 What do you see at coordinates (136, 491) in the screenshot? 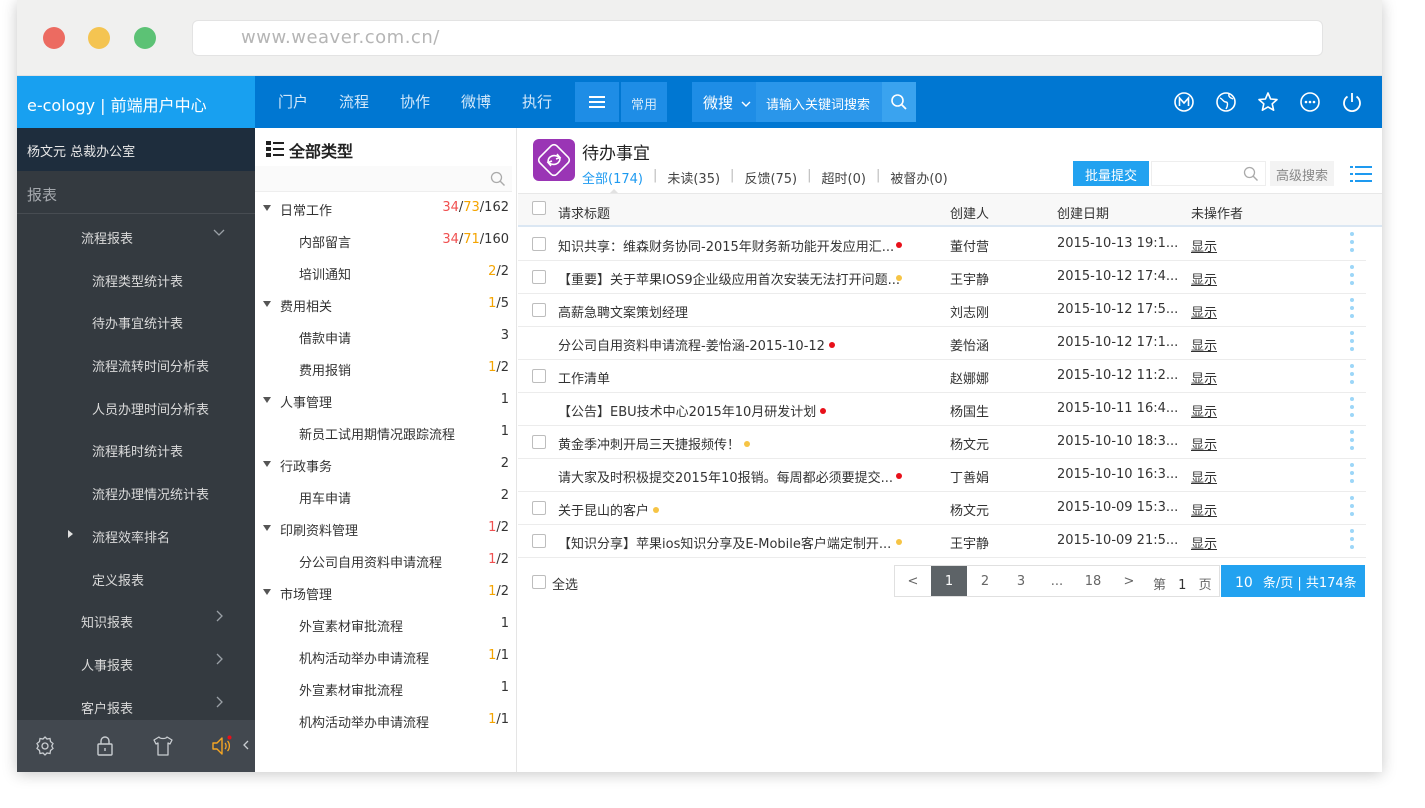
I see `sidebar-item-handling-stats: 流程办理情况统计表` at bounding box center [136, 491].